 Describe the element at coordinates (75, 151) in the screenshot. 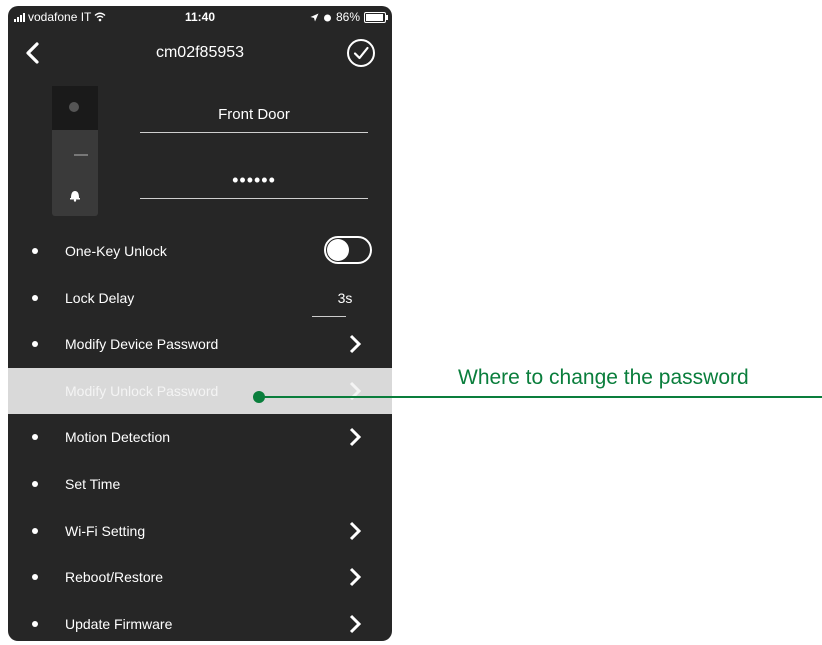

I see `doorbell-device-image` at that location.